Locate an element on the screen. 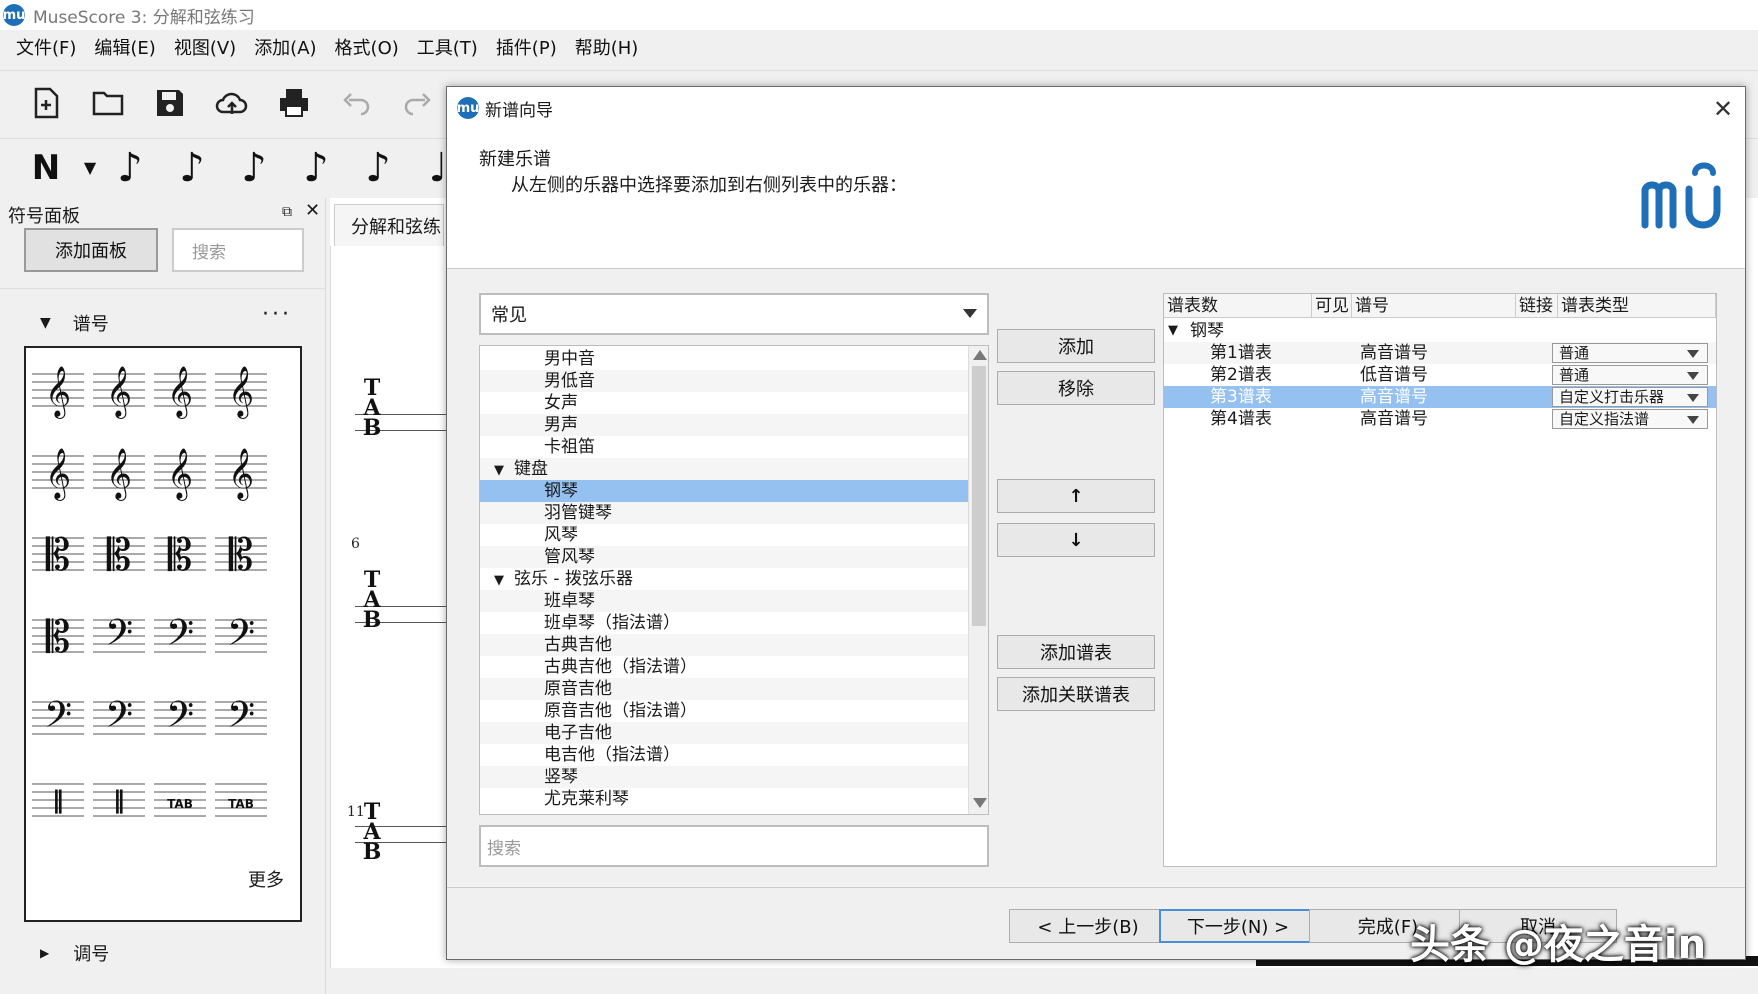 This screenshot has height=994, width=1758. note-32nd-icon: ♪ is located at coordinates (192, 168).